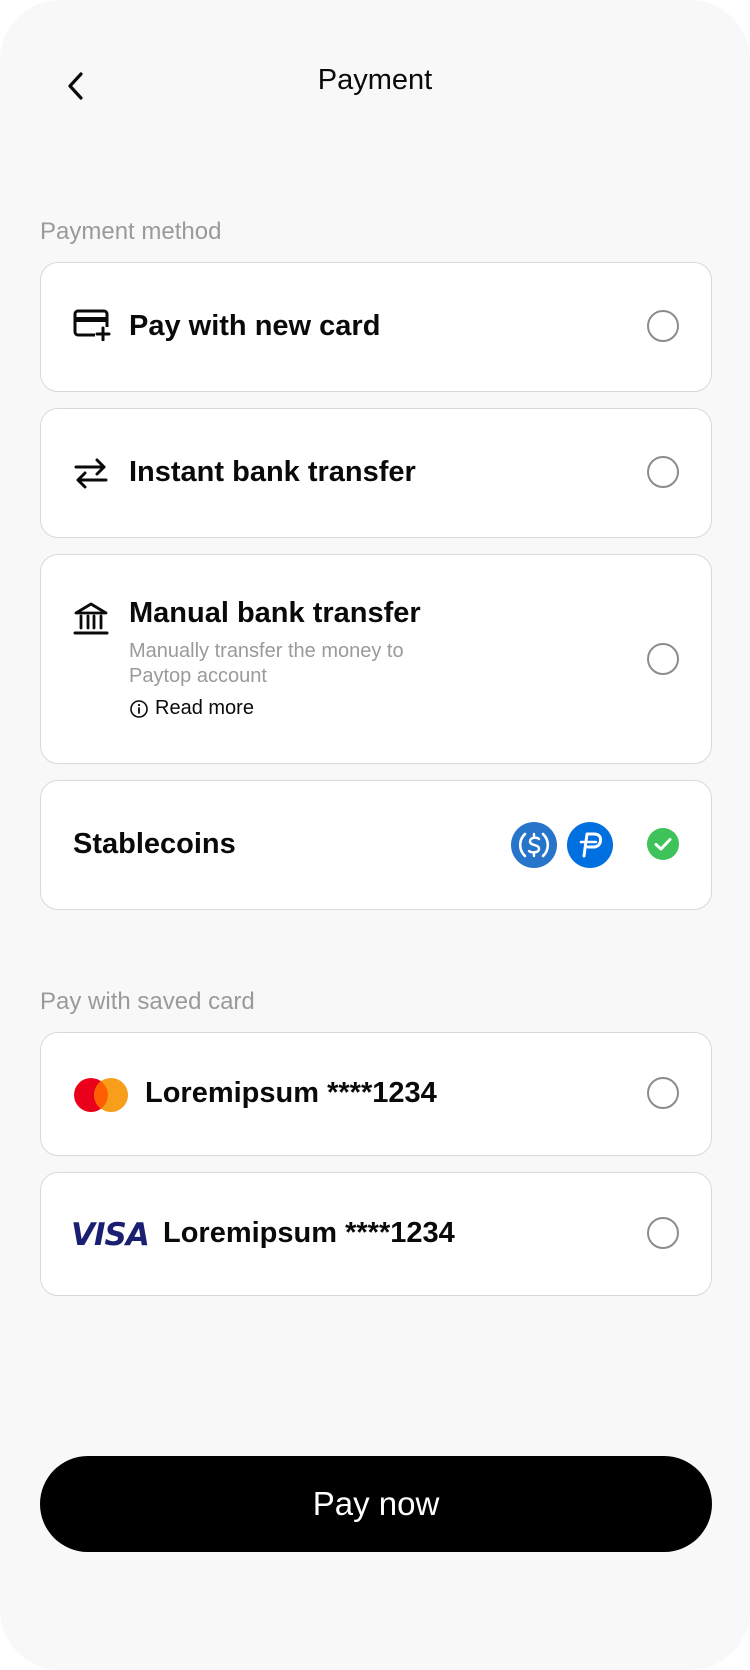 This screenshot has height=1670, width=750. What do you see at coordinates (131, 231) in the screenshot?
I see `section-label-payment-method: Payment method` at bounding box center [131, 231].